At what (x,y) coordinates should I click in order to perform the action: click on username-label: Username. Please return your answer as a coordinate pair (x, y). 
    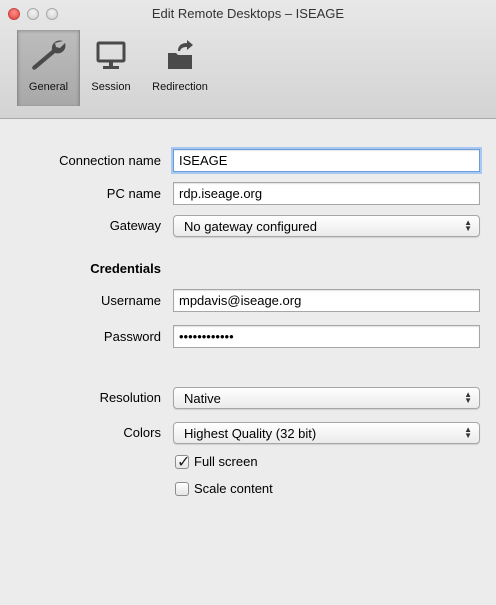
    Looking at the image, I should click on (131, 300).